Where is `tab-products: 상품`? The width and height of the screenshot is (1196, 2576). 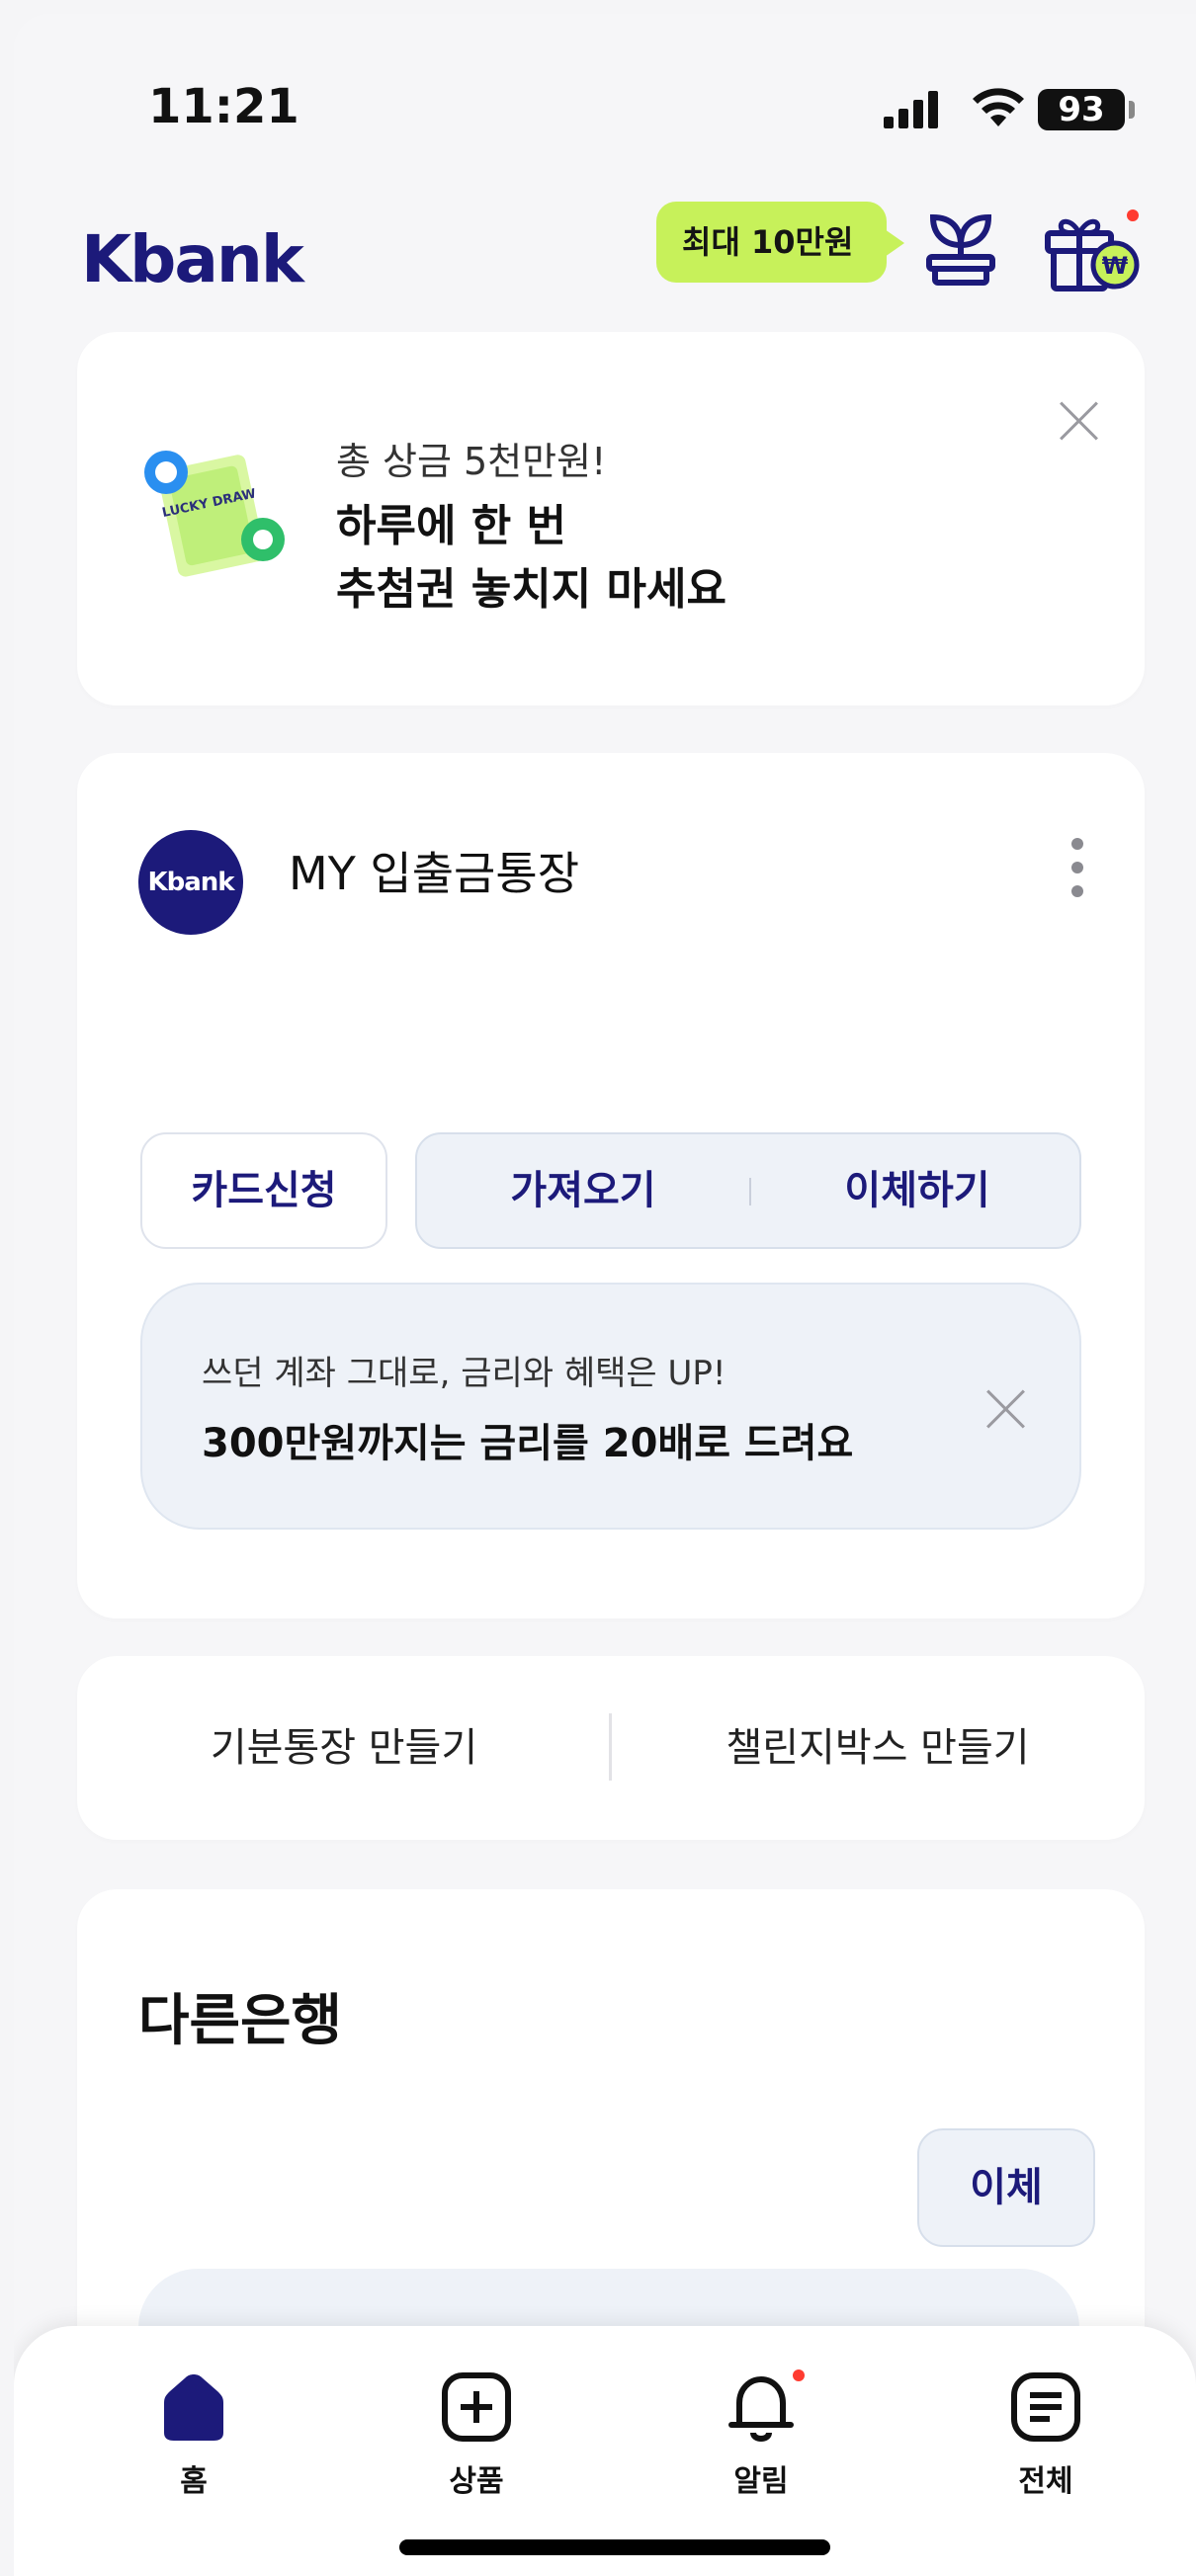 tab-products: 상품 is located at coordinates (476, 2434).